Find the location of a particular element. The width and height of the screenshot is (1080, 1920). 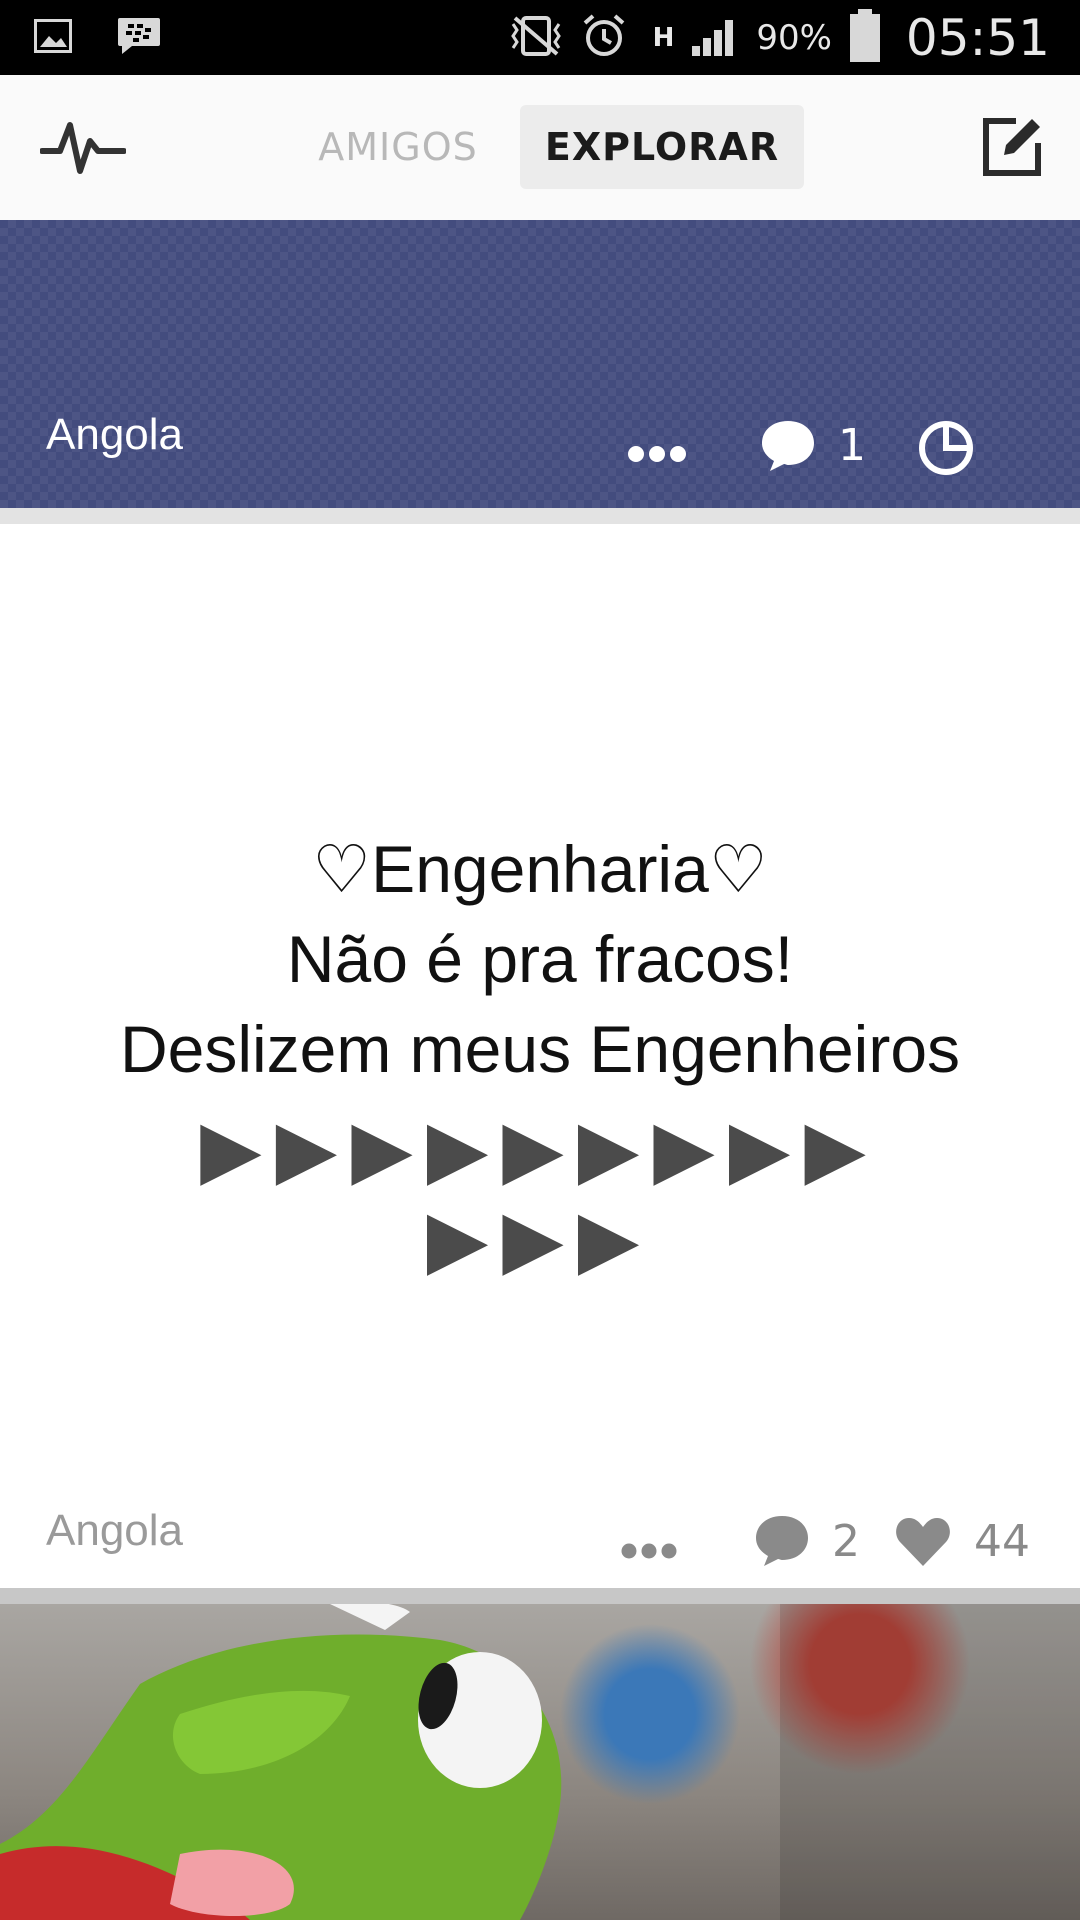

alarm-icon is located at coordinates (604, 38).